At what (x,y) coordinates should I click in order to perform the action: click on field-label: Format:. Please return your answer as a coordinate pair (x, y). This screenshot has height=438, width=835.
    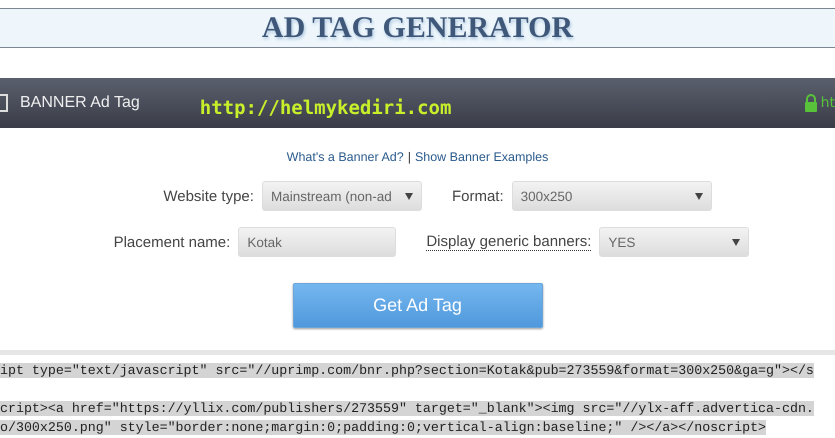
    Looking at the image, I should click on (478, 196).